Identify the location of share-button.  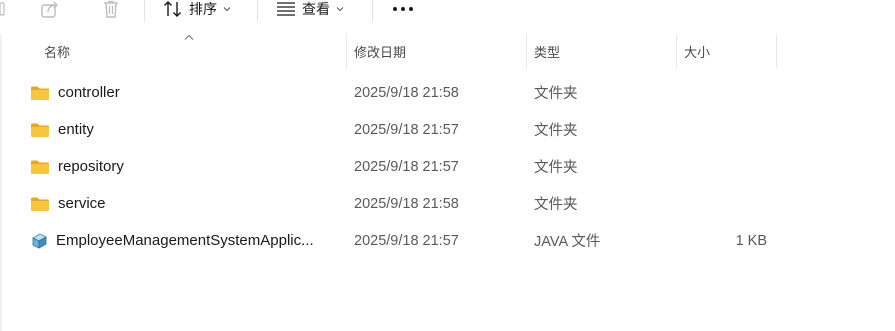
(50, 9).